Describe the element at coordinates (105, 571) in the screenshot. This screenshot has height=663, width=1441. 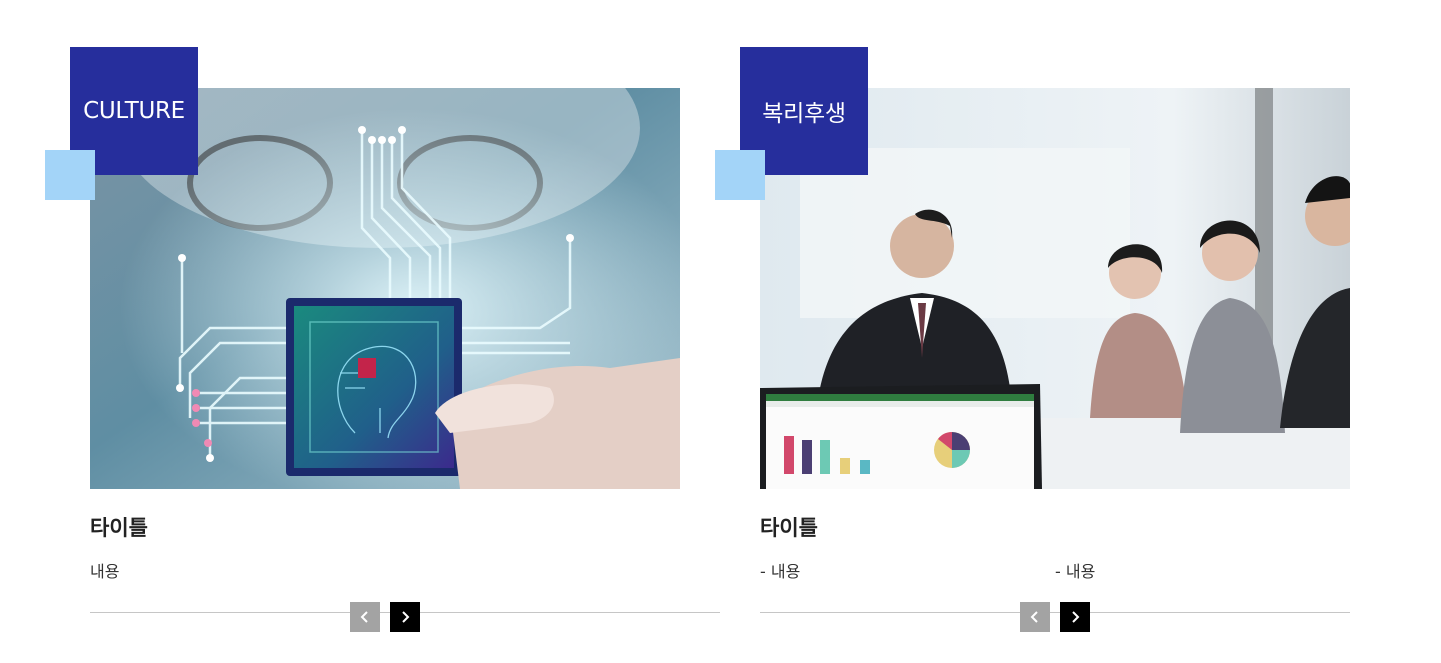
I see `card-content: 내용` at that location.